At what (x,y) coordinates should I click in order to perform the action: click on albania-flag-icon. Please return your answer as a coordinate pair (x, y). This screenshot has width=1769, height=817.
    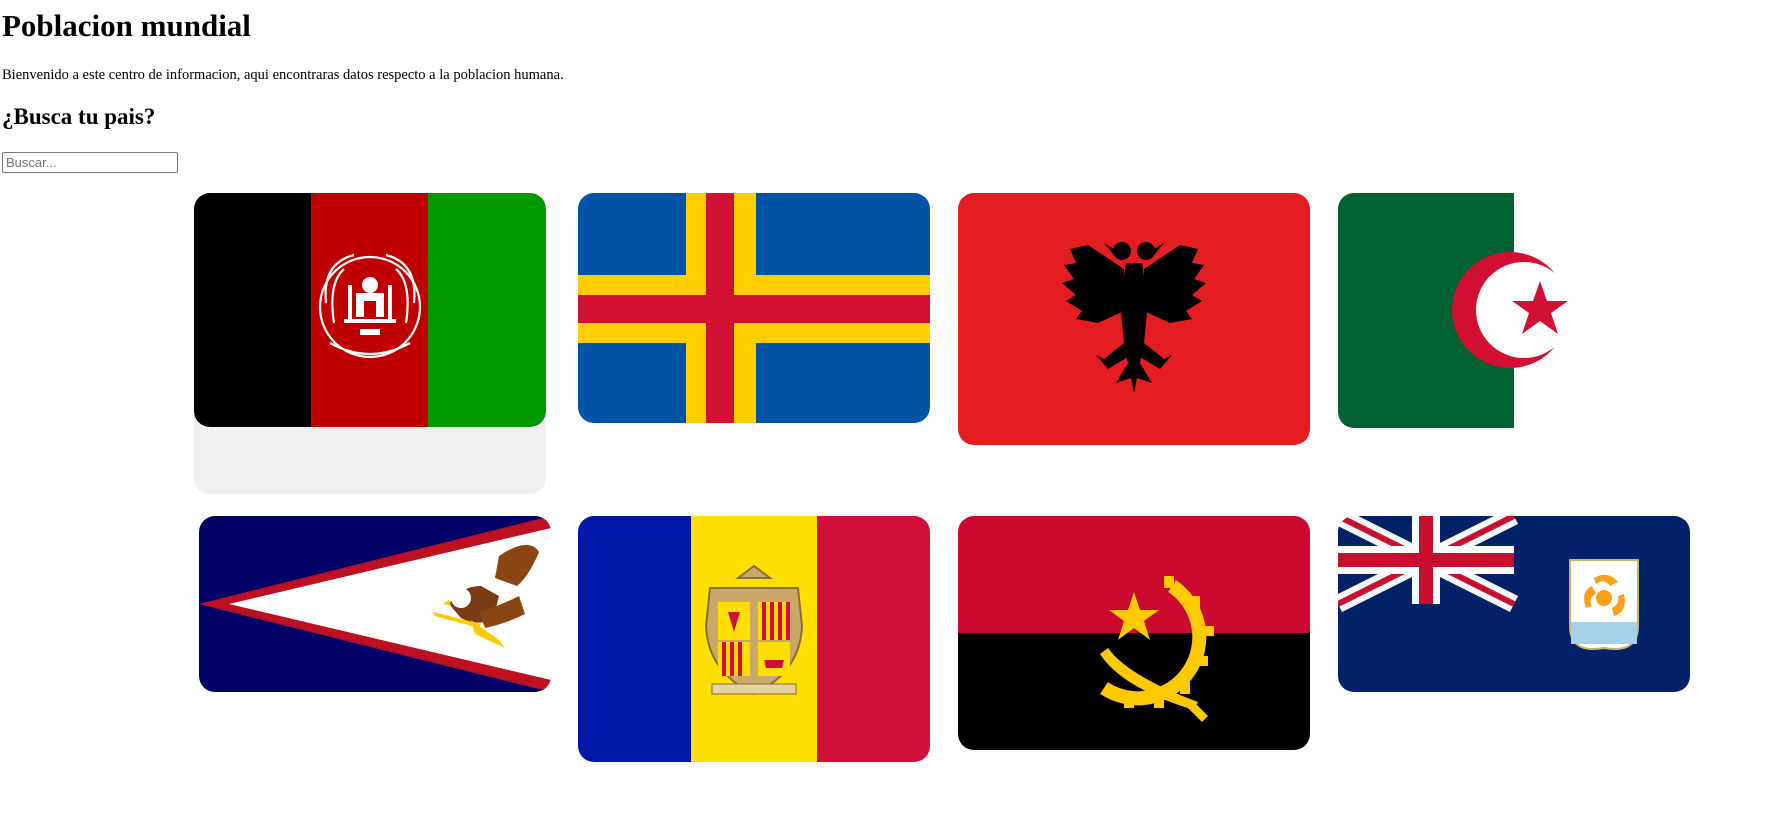
    Looking at the image, I should click on (1134, 319).